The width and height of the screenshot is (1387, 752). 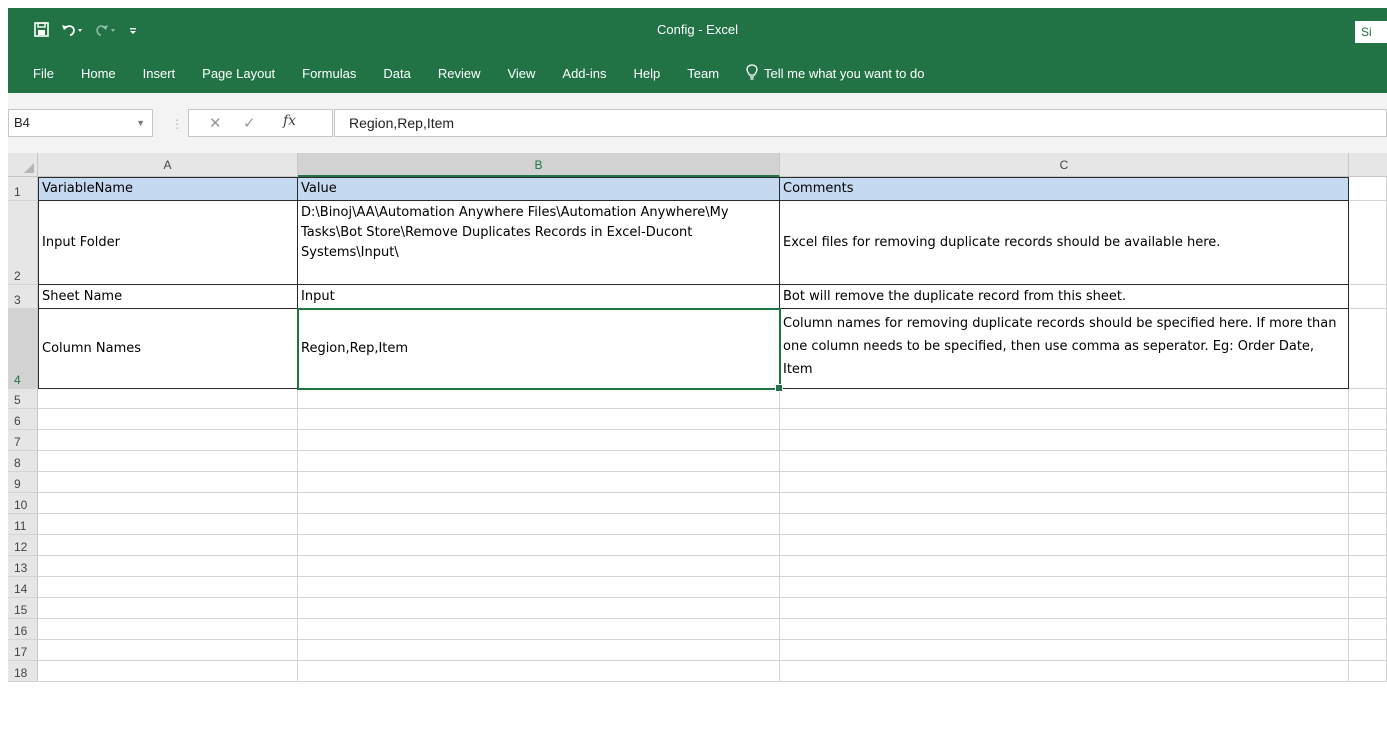 What do you see at coordinates (539, 165) in the screenshot?
I see `column-header-b: B` at bounding box center [539, 165].